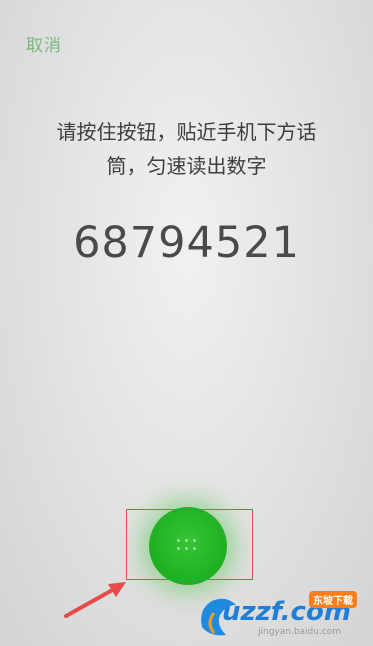  What do you see at coordinates (95, 600) in the screenshot?
I see `pointer-arrow-icon` at bounding box center [95, 600].